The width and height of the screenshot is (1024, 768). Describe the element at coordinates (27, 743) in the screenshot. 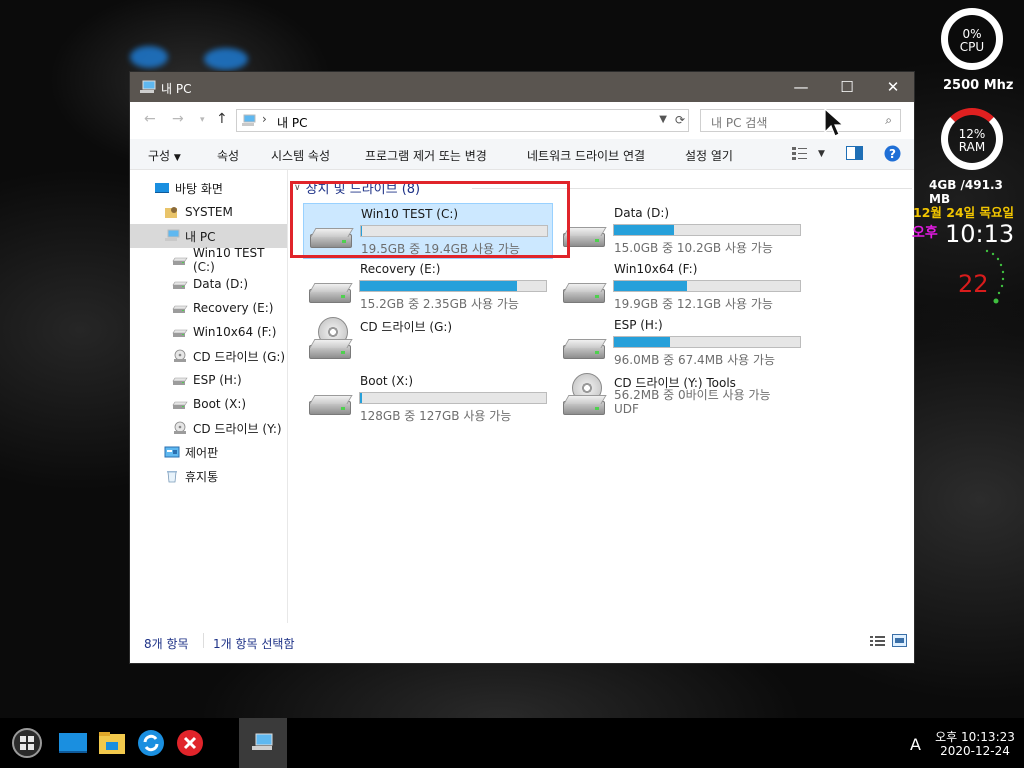

I see `start-button` at that location.